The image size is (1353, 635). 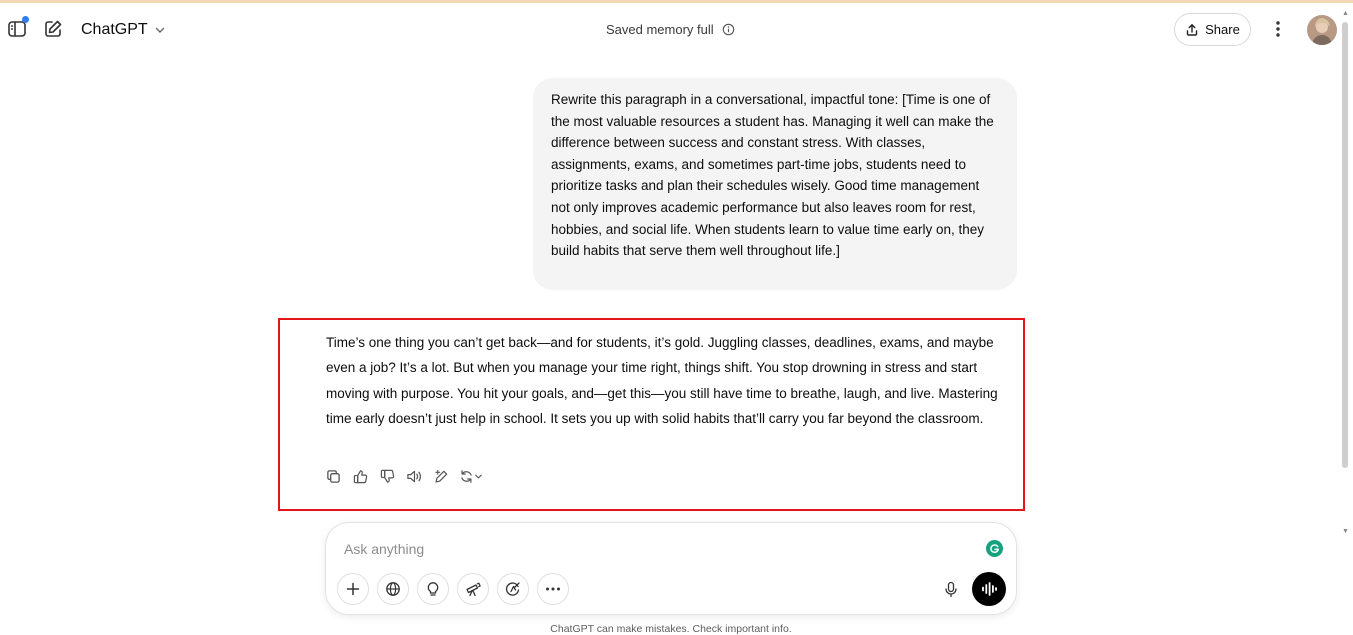 I want to click on lightbulb-icon, so click(x=433, y=589).